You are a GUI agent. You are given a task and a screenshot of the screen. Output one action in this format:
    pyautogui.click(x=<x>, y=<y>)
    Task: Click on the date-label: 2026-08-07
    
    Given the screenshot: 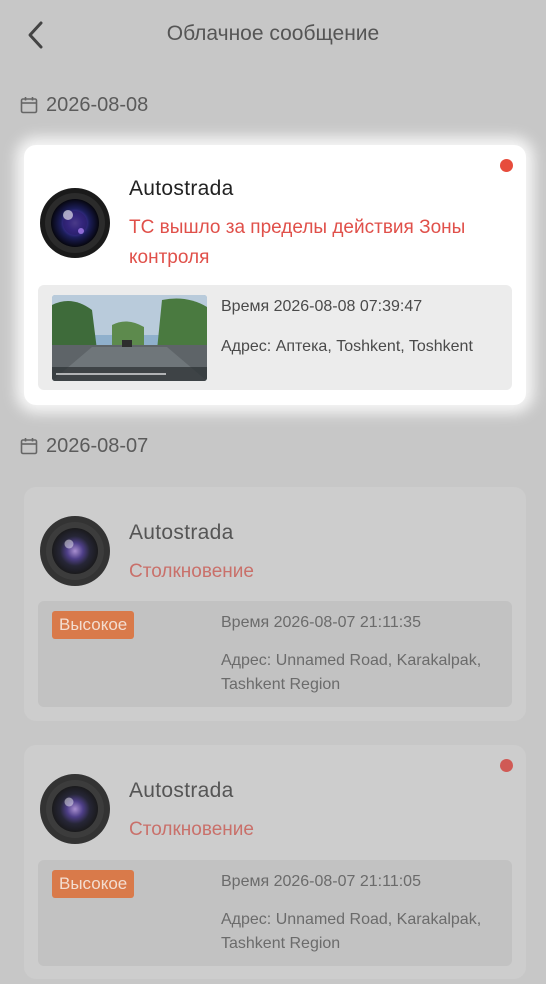 What is the action you would take?
    pyautogui.click(x=97, y=445)
    